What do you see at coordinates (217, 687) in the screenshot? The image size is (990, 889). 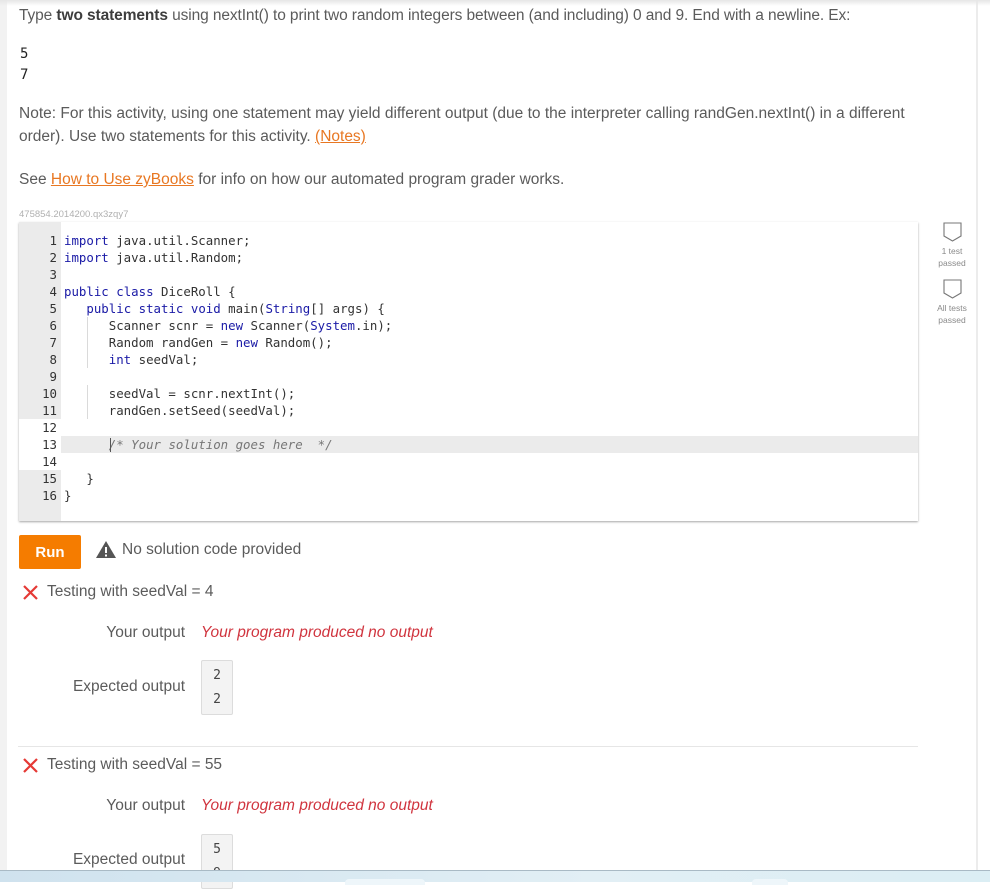 I see `expected-output-box: 2 2` at bounding box center [217, 687].